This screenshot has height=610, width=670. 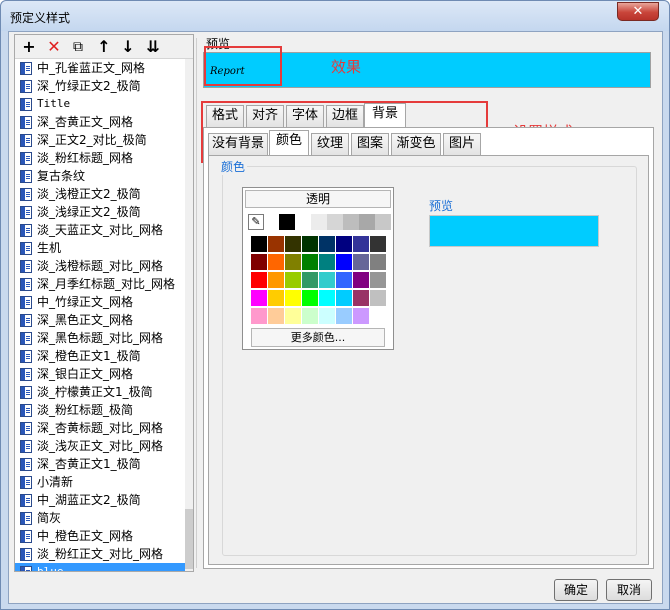 What do you see at coordinates (100, 86) in the screenshot?
I see `list-item: 深_竹绿正文2_极简` at bounding box center [100, 86].